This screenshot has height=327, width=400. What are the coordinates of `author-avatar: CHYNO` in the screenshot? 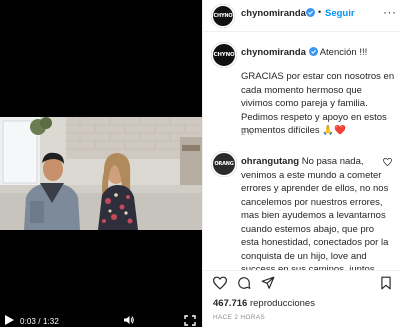 It's located at (223, 16).